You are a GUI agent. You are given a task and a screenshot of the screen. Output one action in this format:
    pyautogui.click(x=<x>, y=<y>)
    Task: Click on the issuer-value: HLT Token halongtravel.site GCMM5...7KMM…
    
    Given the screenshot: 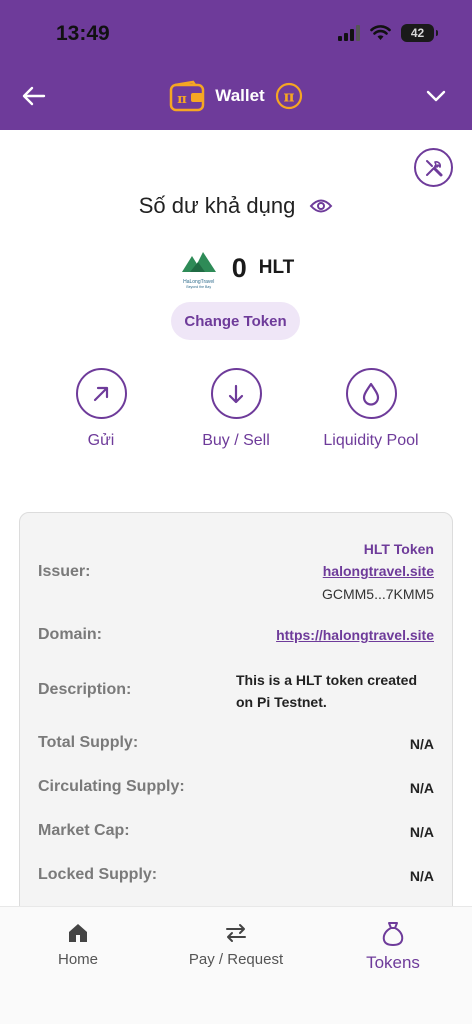 What is the action you would take?
    pyautogui.click(x=378, y=572)
    